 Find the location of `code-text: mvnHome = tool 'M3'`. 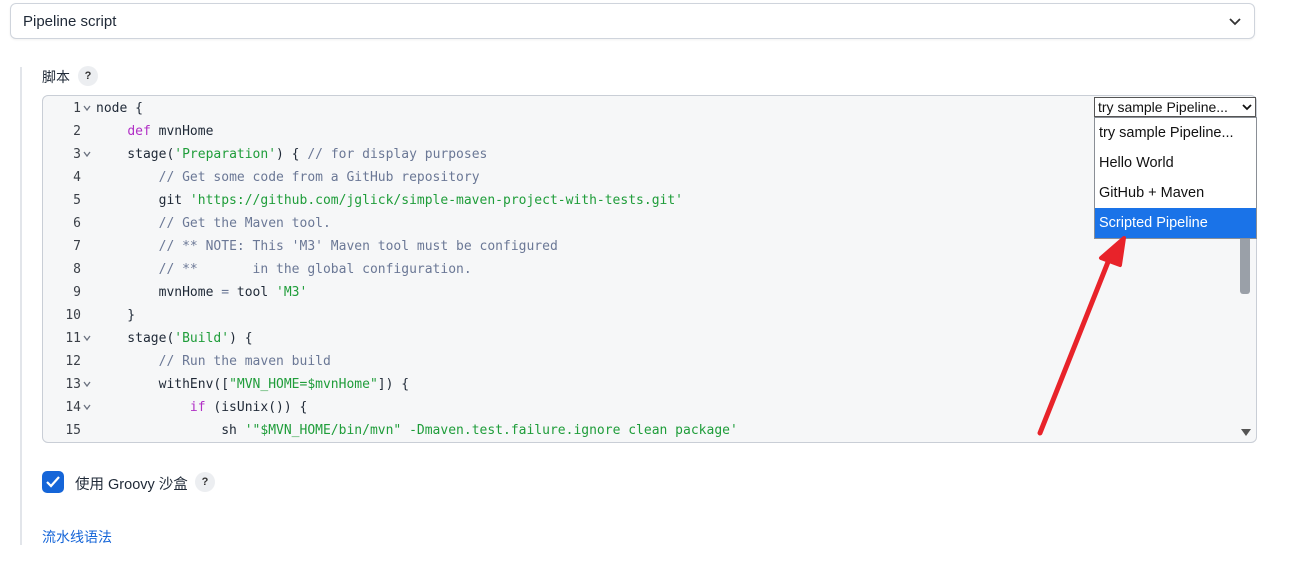

code-text: mvnHome = tool 'M3' is located at coordinates (202, 292).